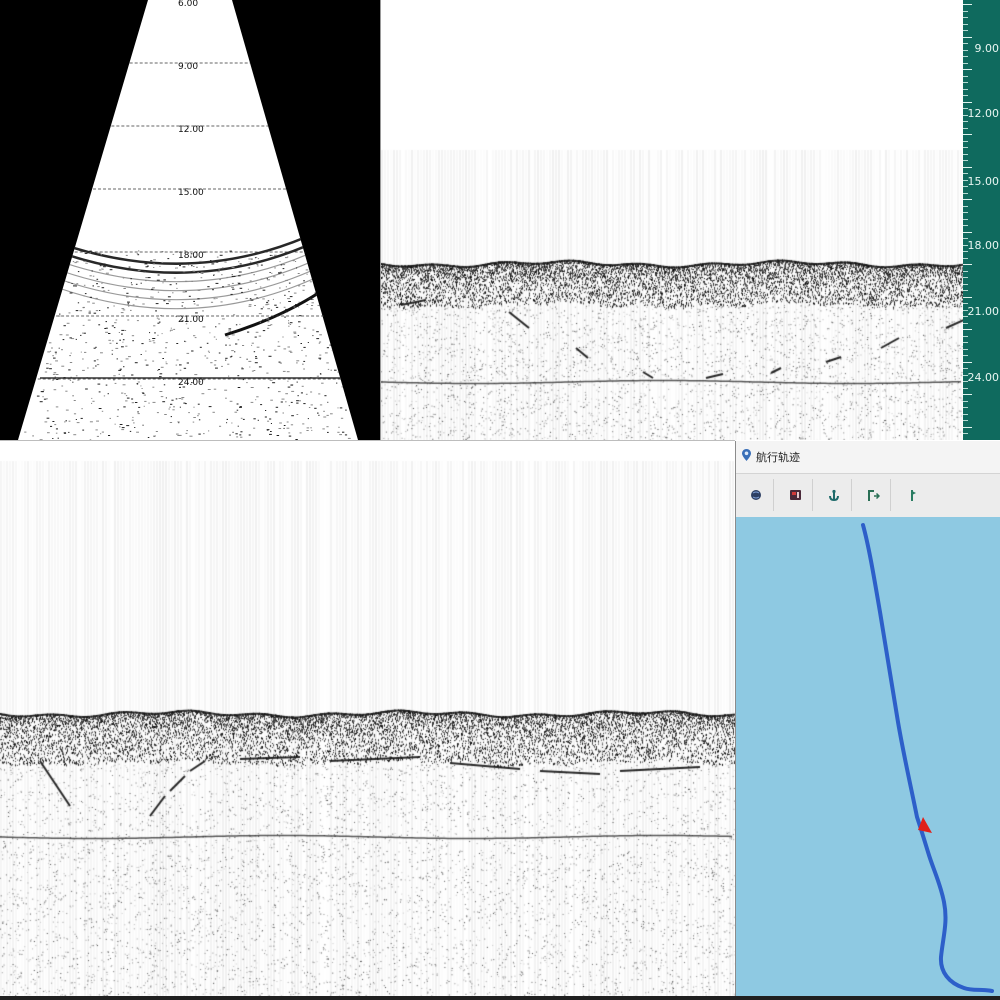  What do you see at coordinates (778, 457) in the screenshot?
I see `track-window-title: 航行轨迹` at bounding box center [778, 457].